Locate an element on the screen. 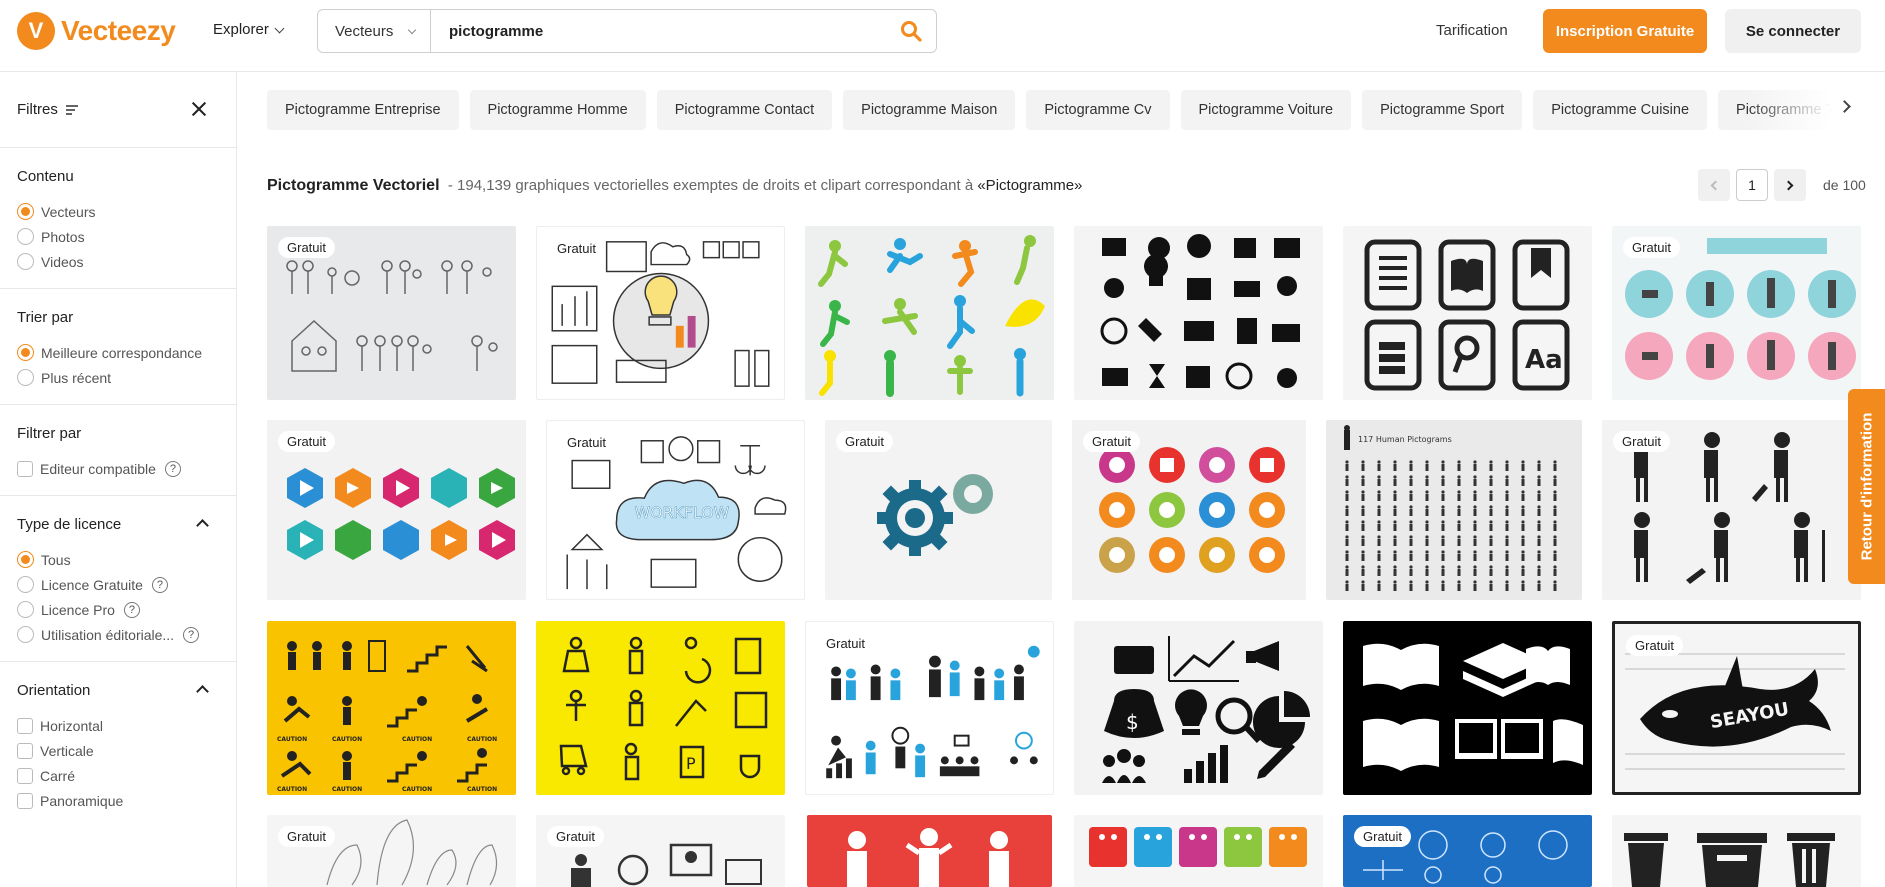 The height and width of the screenshot is (887, 1885). license-option-editorial: Utilisation éditoriale...? is located at coordinates (118, 634).